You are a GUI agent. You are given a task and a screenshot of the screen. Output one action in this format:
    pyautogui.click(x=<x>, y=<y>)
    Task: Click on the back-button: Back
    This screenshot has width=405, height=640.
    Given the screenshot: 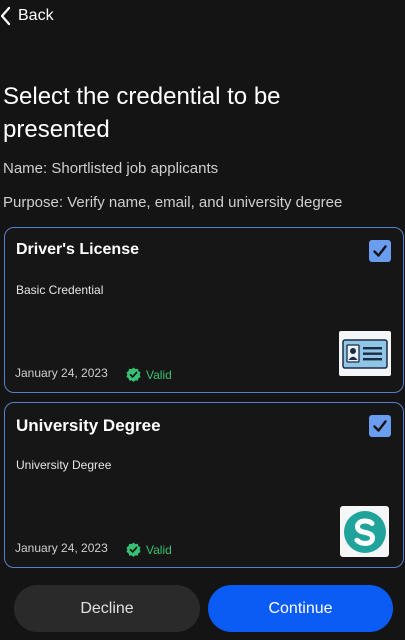 What is the action you would take?
    pyautogui.click(x=27, y=16)
    